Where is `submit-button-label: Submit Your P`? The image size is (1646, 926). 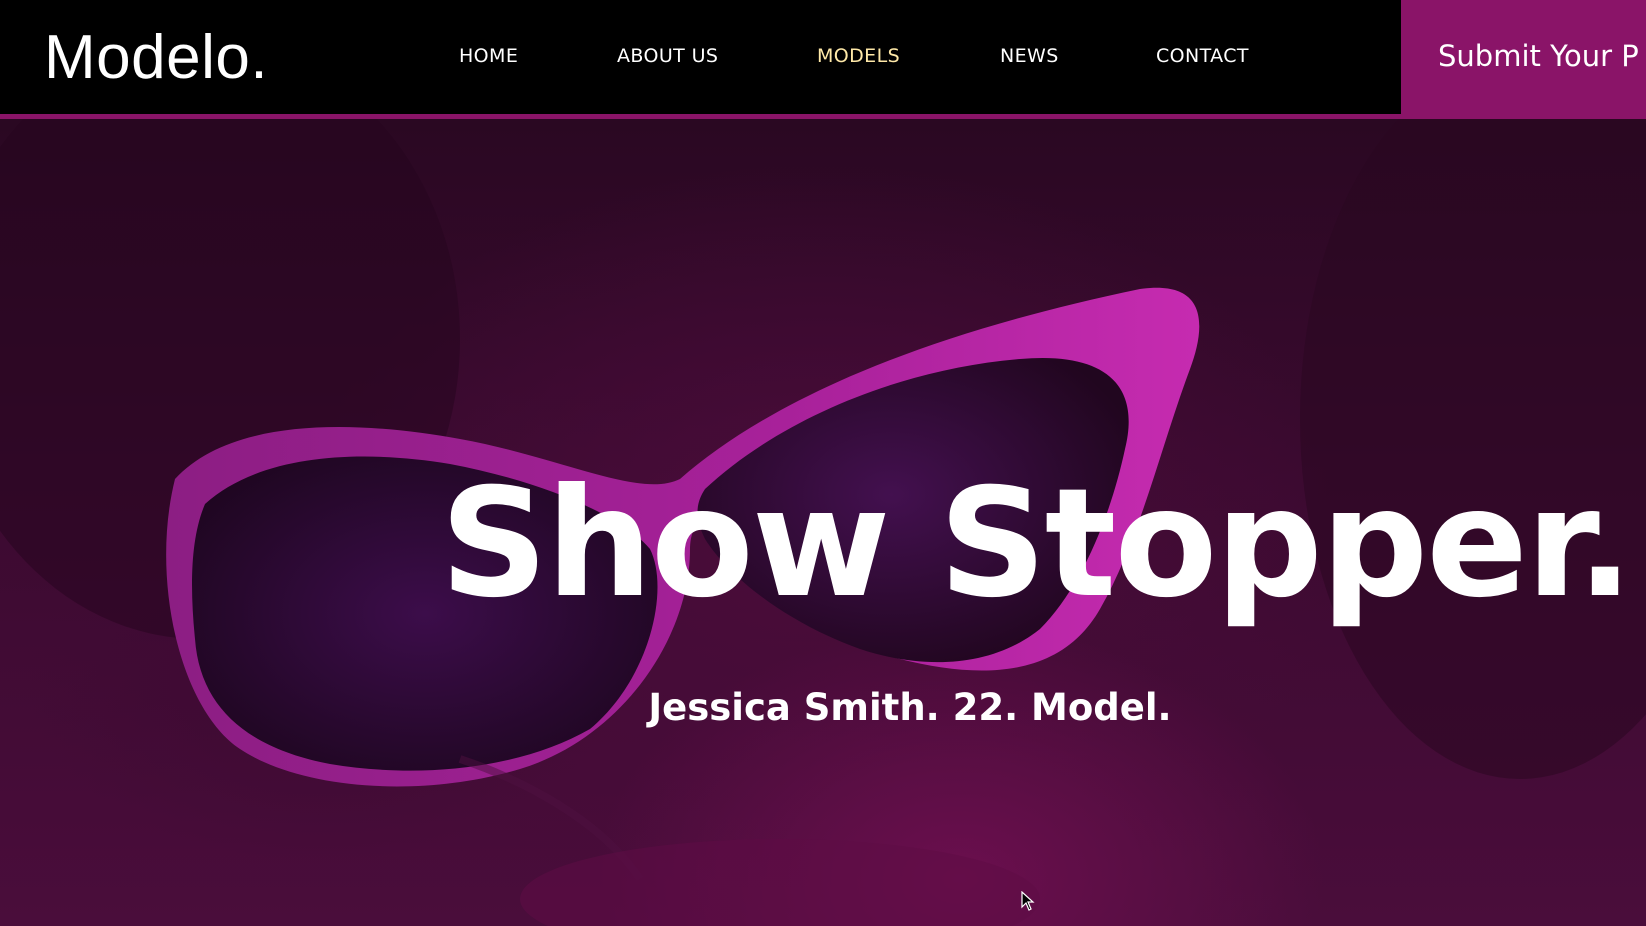 submit-button-label: Submit Your P is located at coordinates (1538, 56).